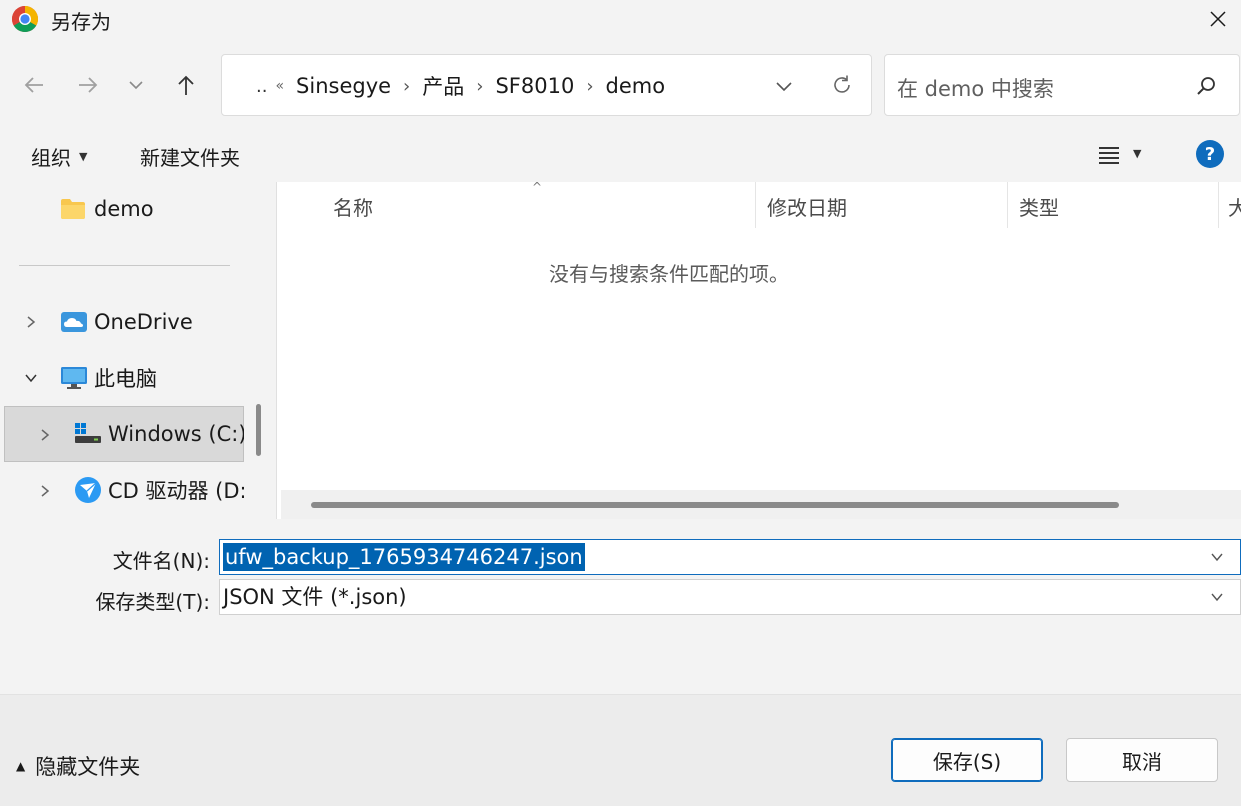 The image size is (1241, 806). What do you see at coordinates (715, 505) in the screenshot?
I see `horizontal-scroll-thumb` at bounding box center [715, 505].